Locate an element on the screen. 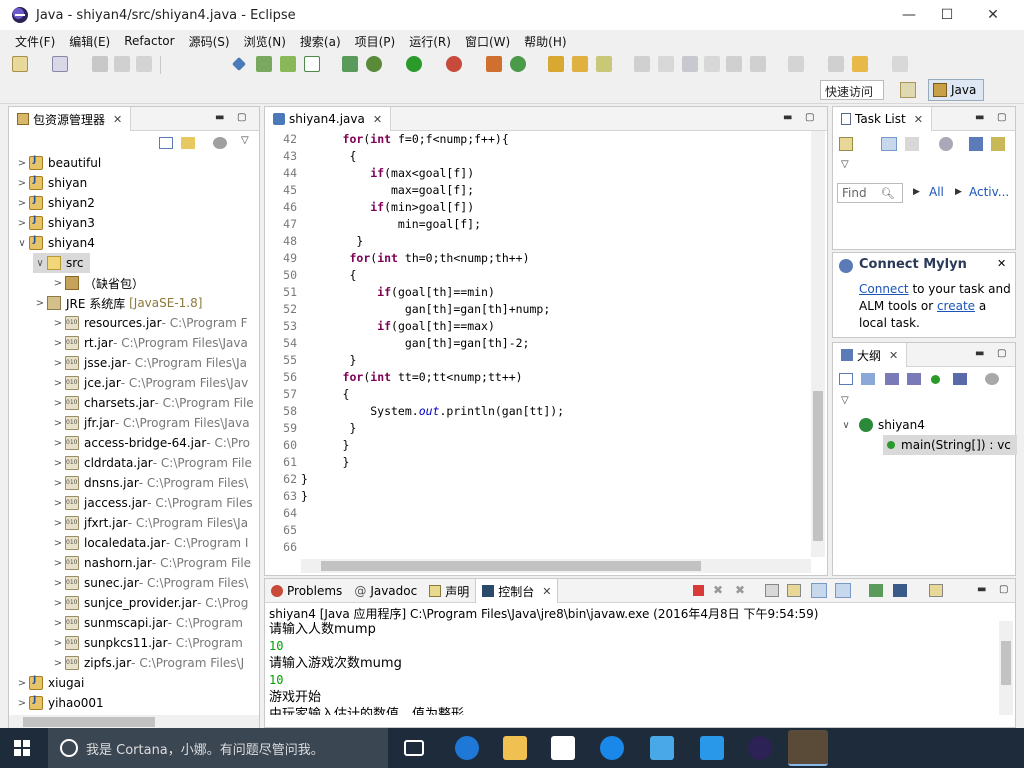 The image size is (1024, 768). maximize-button: ☐ is located at coordinates (947, 15).